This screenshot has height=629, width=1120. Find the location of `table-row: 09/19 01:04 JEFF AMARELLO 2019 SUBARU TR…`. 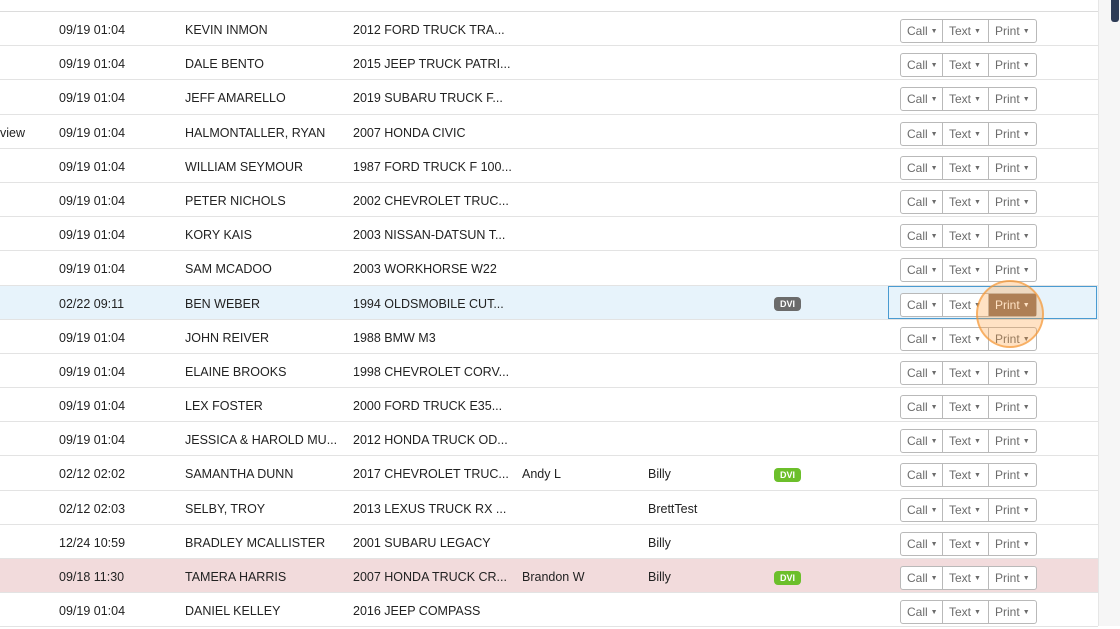

table-row: 09/19 01:04 JEFF AMARELLO 2019 SUBARU TR… is located at coordinates (549, 97).